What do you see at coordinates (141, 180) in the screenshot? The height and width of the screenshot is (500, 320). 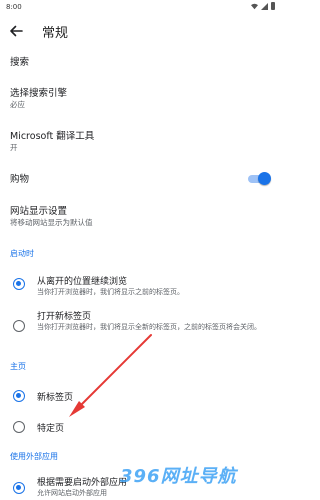 I see `pref-shopping: 购物` at bounding box center [141, 180].